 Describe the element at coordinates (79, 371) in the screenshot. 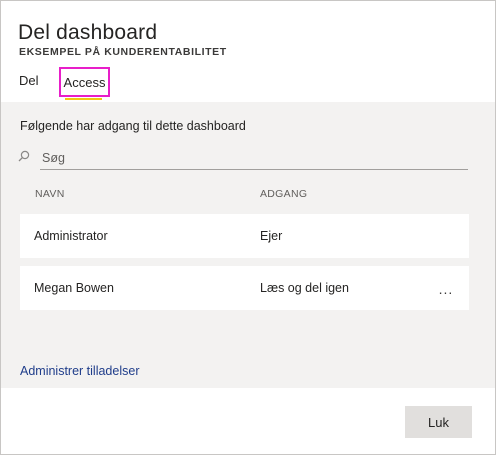

I see `manage-permissions-link: Administrer tilladelser` at that location.